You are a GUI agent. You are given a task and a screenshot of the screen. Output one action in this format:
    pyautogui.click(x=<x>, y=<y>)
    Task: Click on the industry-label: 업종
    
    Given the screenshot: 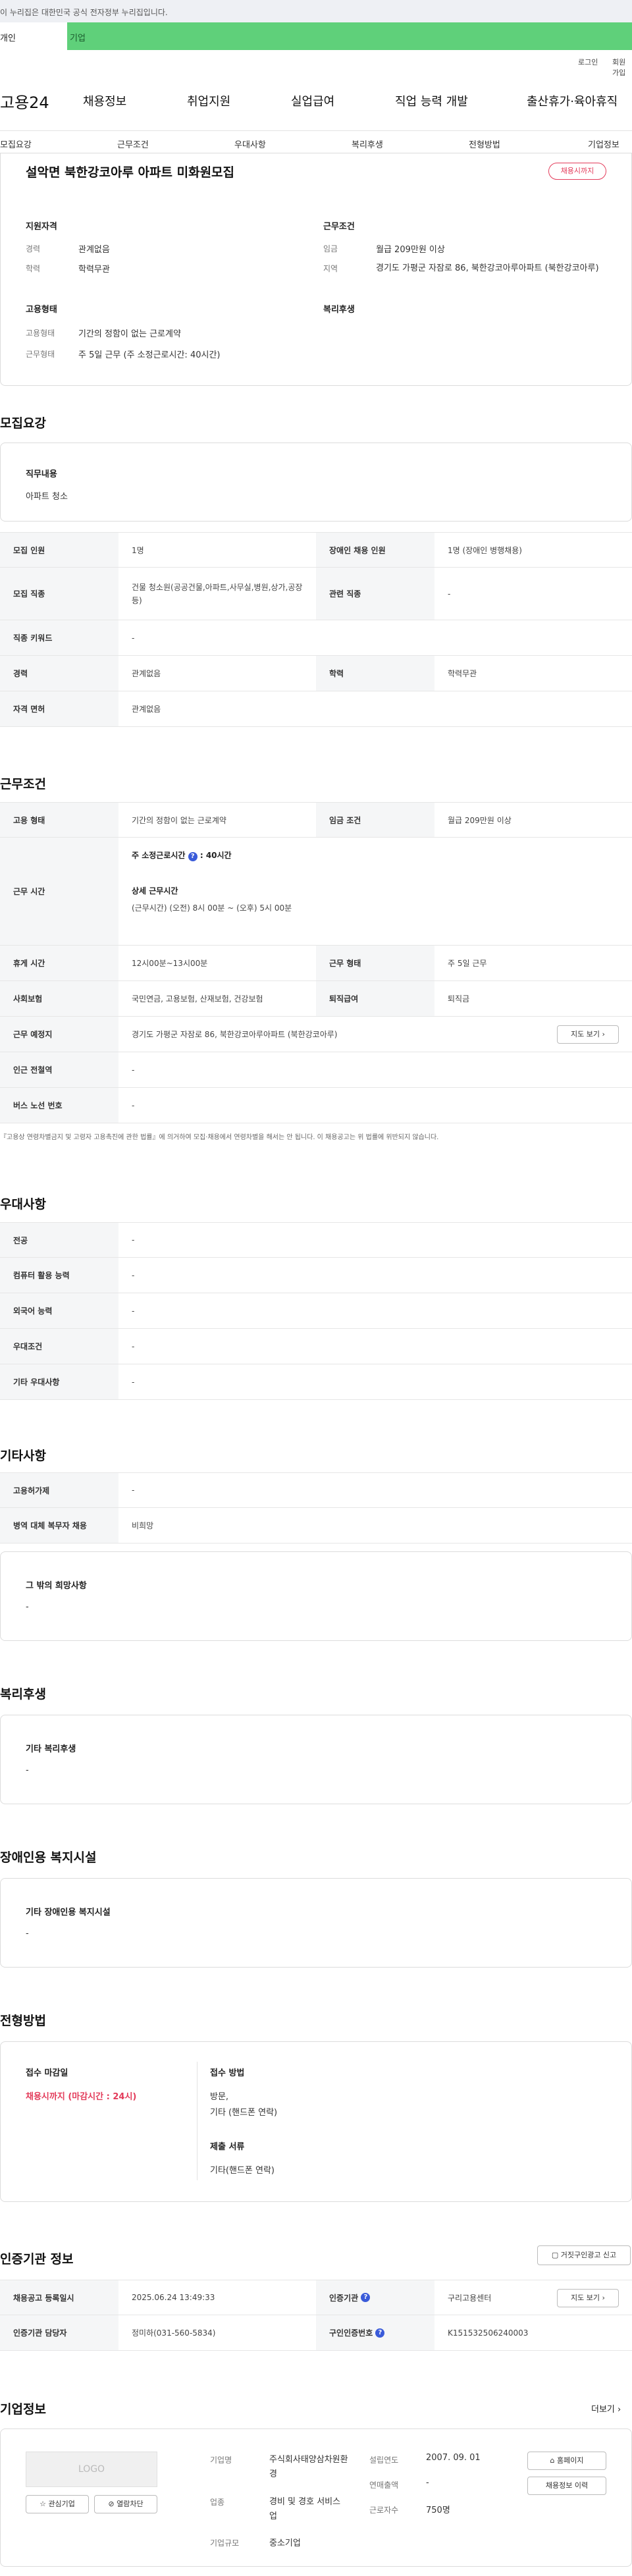 What is the action you would take?
    pyautogui.click(x=218, y=2502)
    